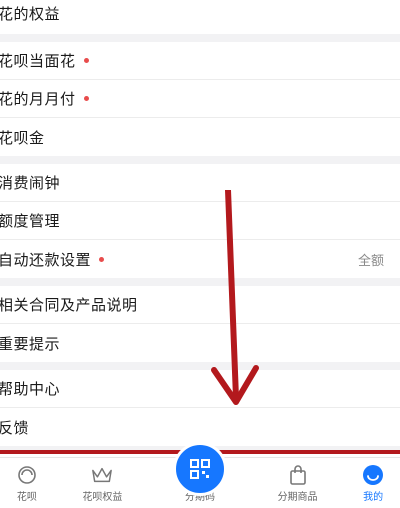 Image resolution: width=400 pixels, height=508 pixels. Describe the element at coordinates (30, 13) in the screenshot. I see `menu-item-label: 花的权益` at that location.